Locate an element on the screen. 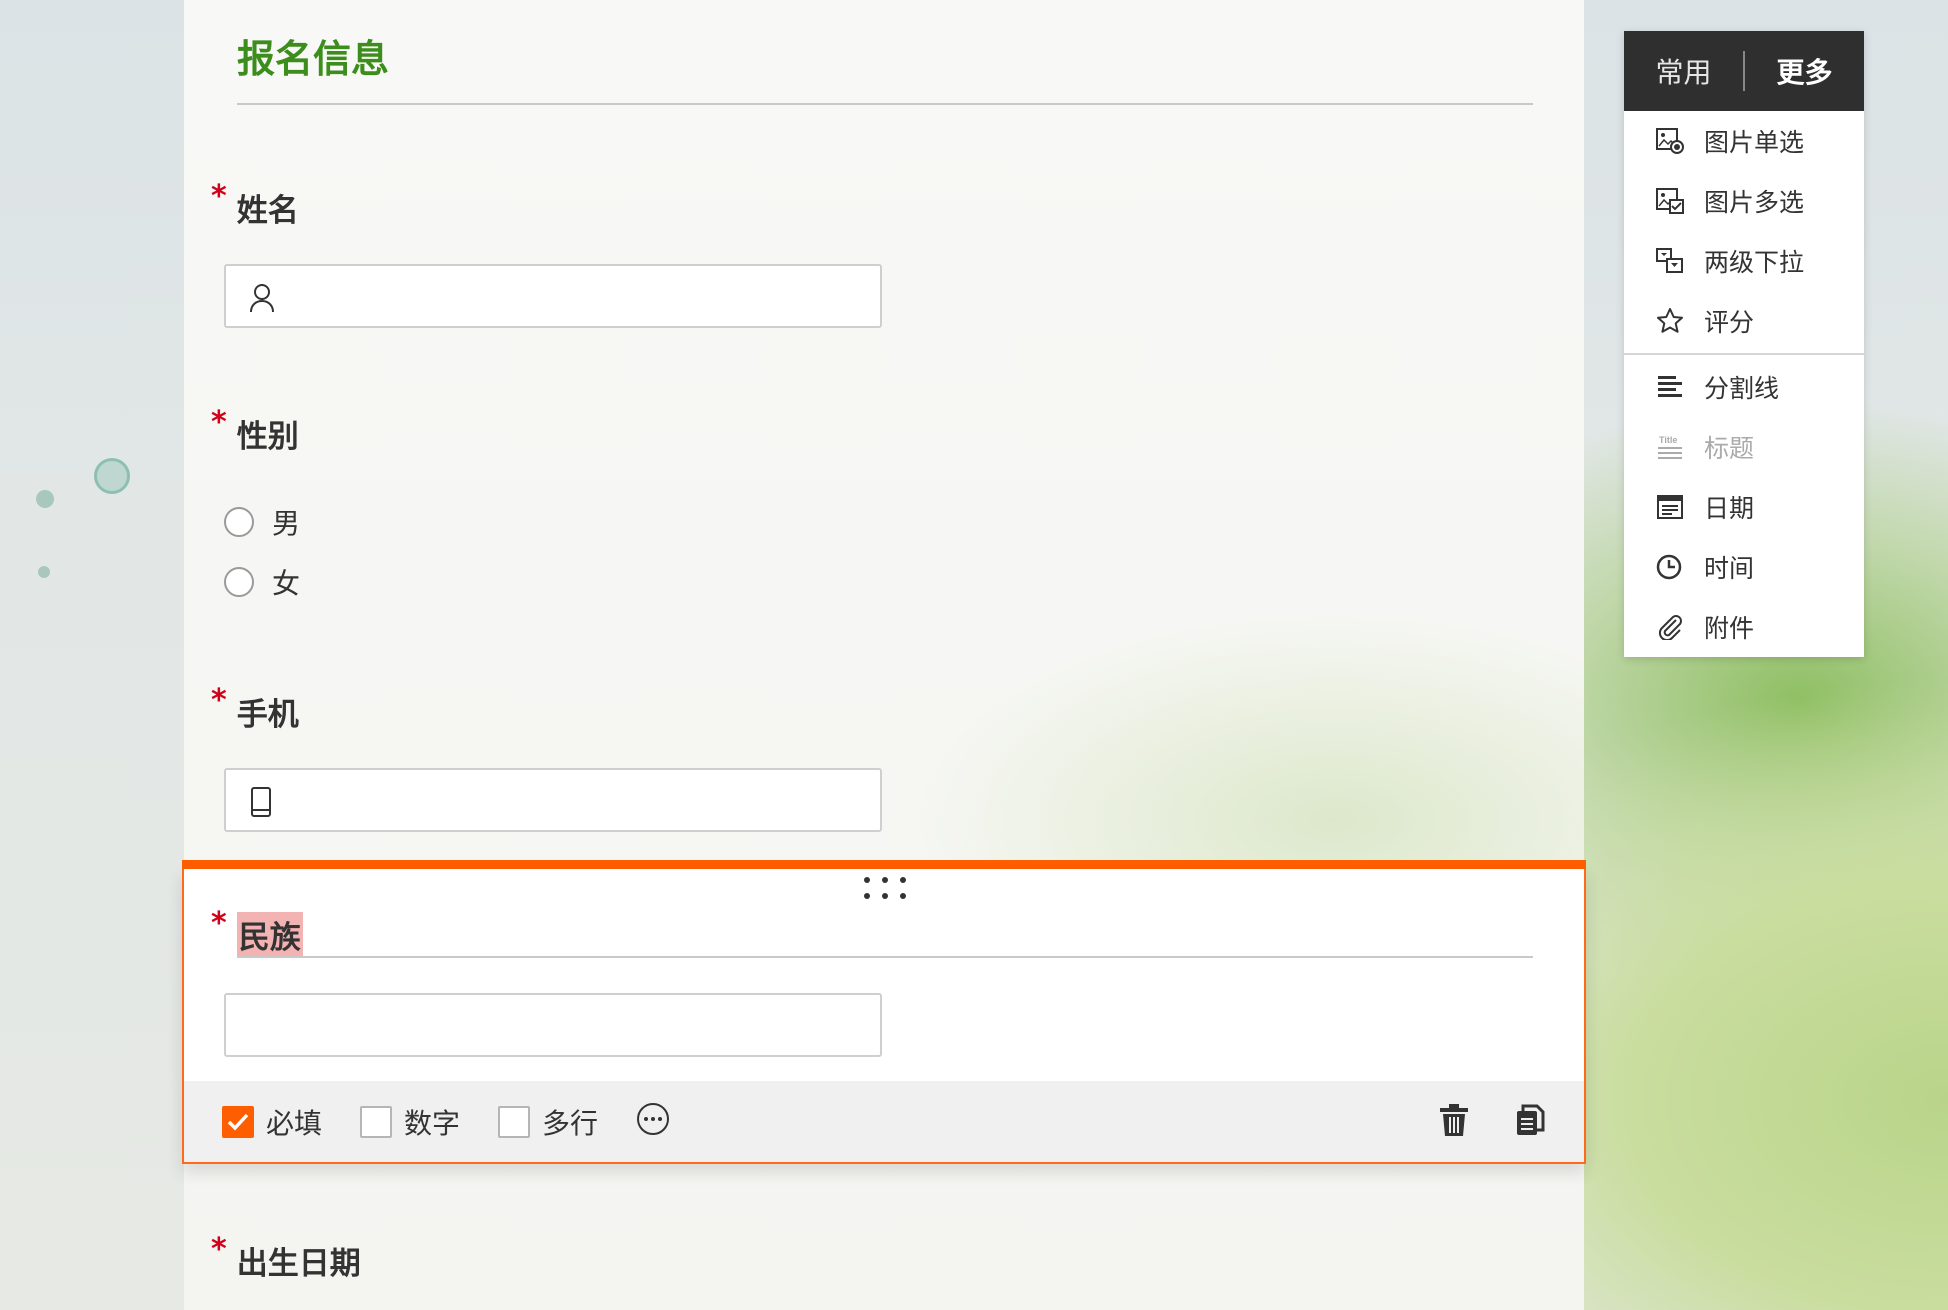 This screenshot has width=1948, height=1310. required-checkbox: 必填 is located at coordinates (272, 1122).